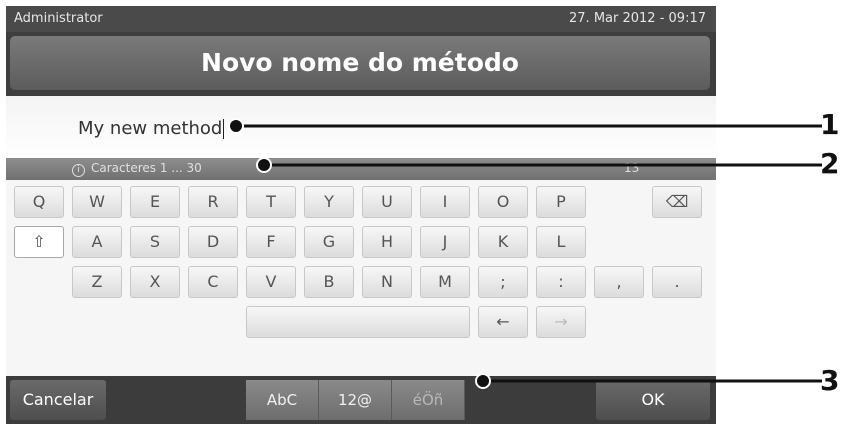  What do you see at coordinates (830, 163) in the screenshot?
I see `callout-number-2: 2` at bounding box center [830, 163].